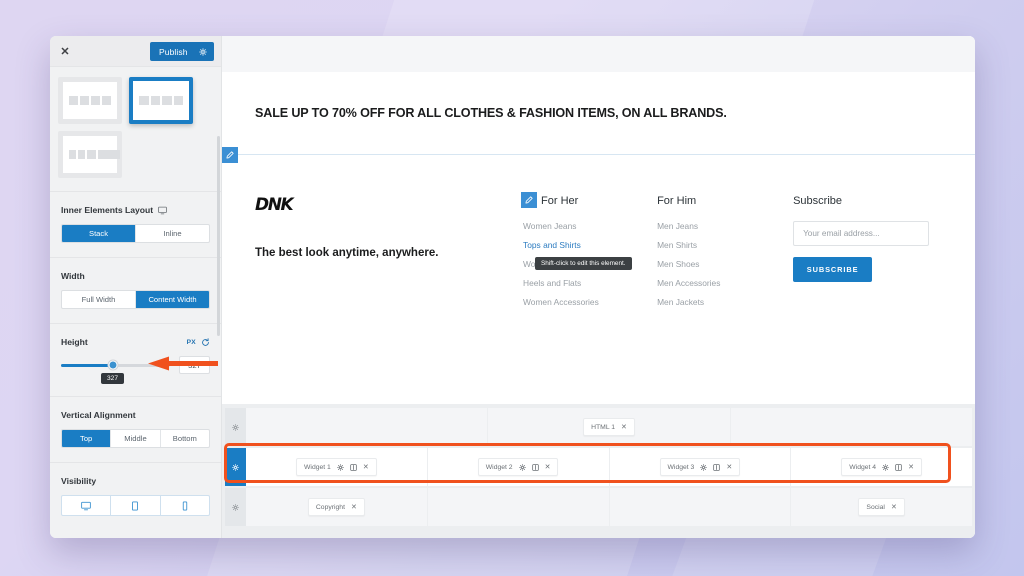  I want to click on element-chip-html-1: HTML 1 ✕, so click(609, 427).